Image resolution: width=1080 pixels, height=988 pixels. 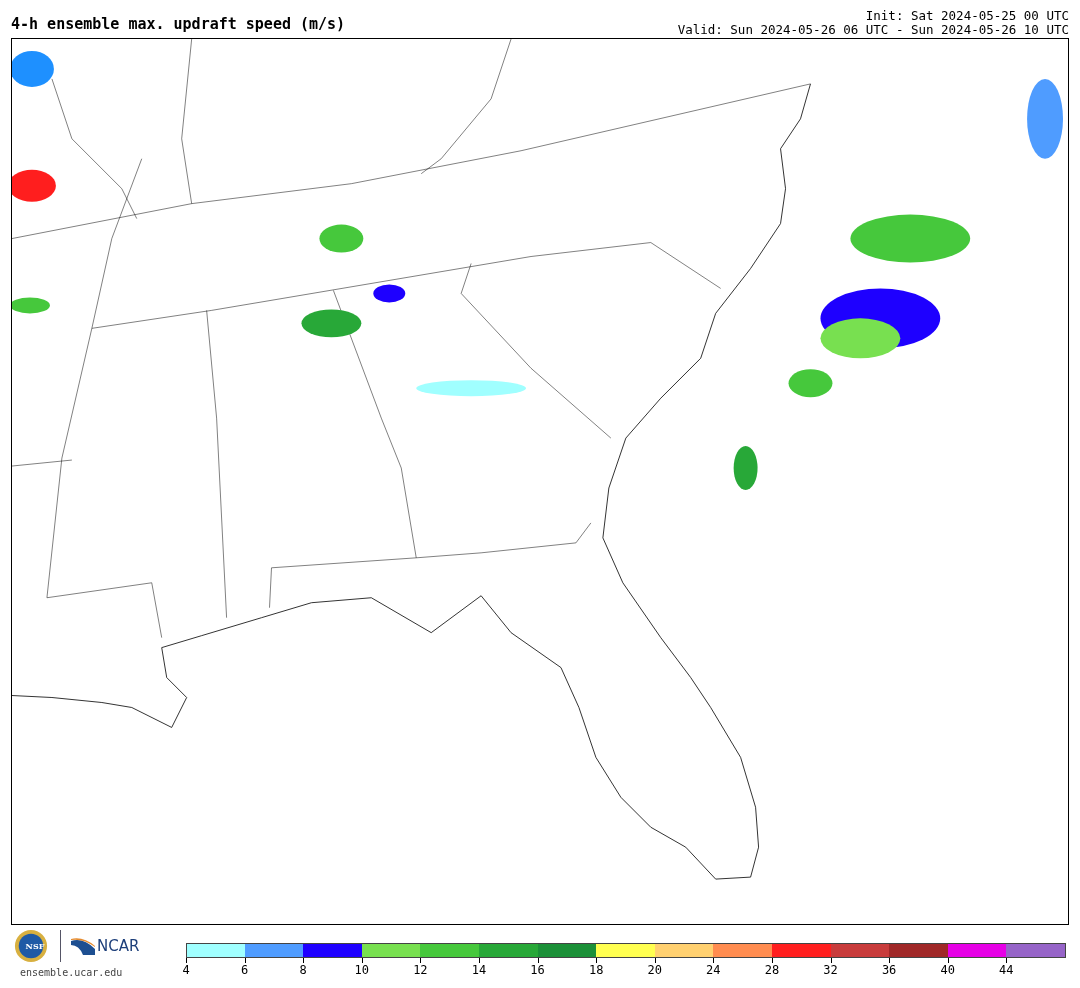 What do you see at coordinates (654, 970) in the screenshot?
I see `colorbar-tick-label: 20` at bounding box center [654, 970].